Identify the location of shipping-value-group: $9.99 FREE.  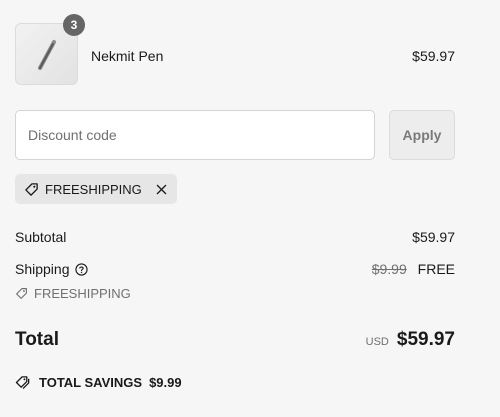
(413, 269).